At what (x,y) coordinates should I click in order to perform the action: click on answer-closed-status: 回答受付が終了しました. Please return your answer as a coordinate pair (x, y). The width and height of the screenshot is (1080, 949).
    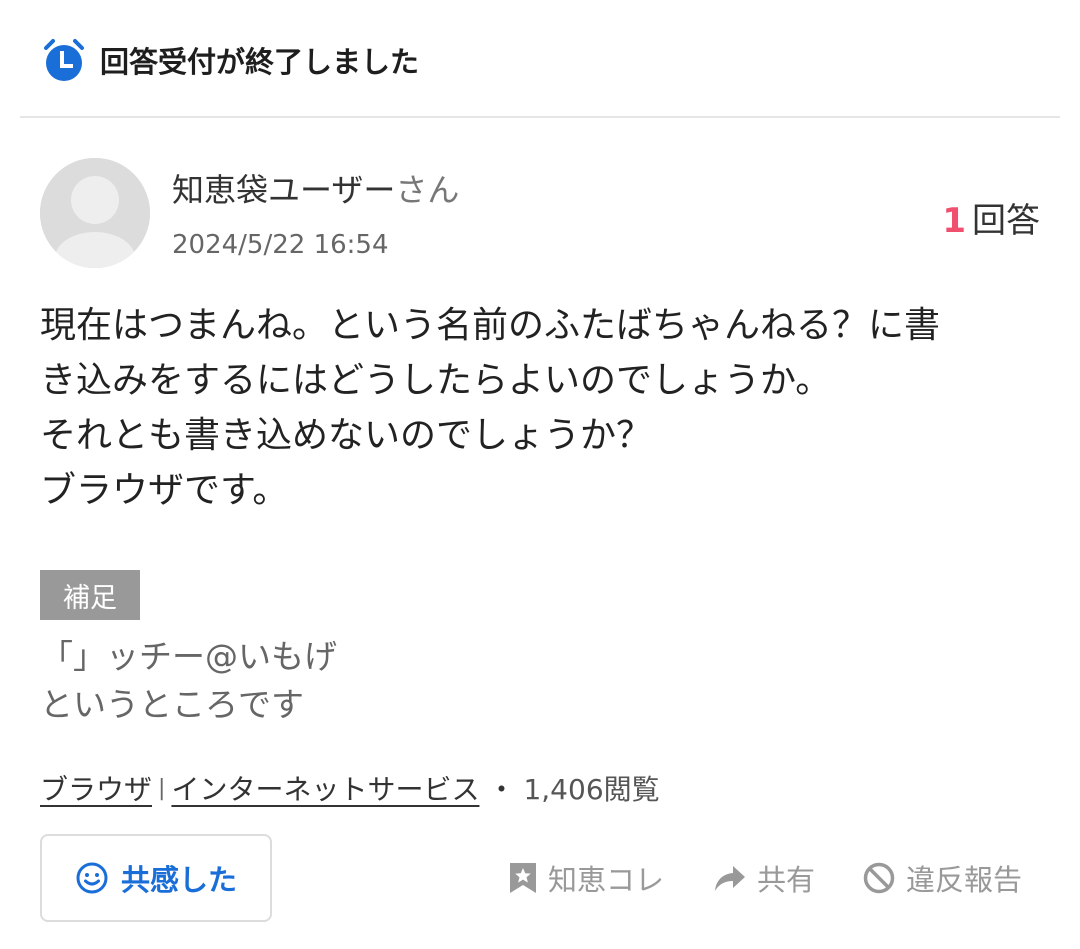
    Looking at the image, I should click on (229, 60).